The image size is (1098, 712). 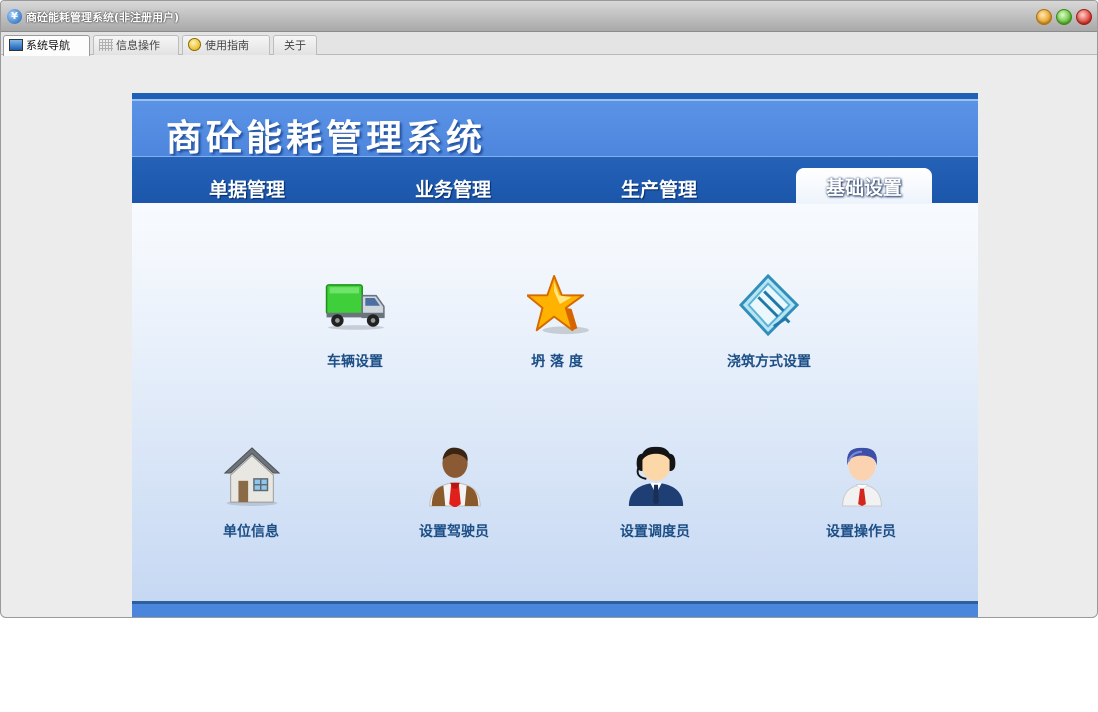 What do you see at coordinates (252, 476) in the screenshot?
I see `house-icon` at bounding box center [252, 476].